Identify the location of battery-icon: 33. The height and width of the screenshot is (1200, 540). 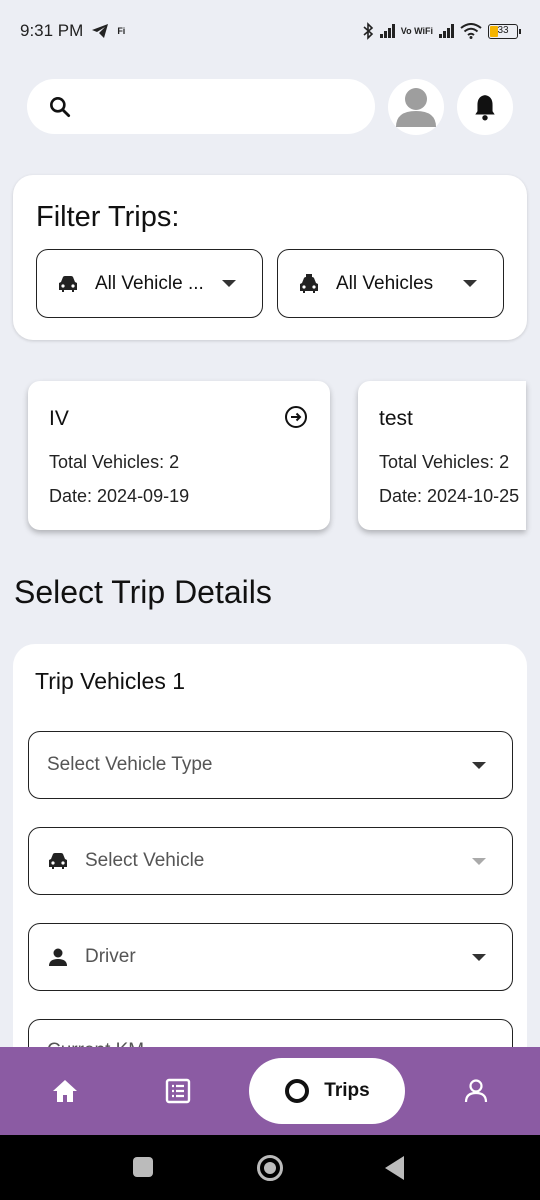
(504, 31).